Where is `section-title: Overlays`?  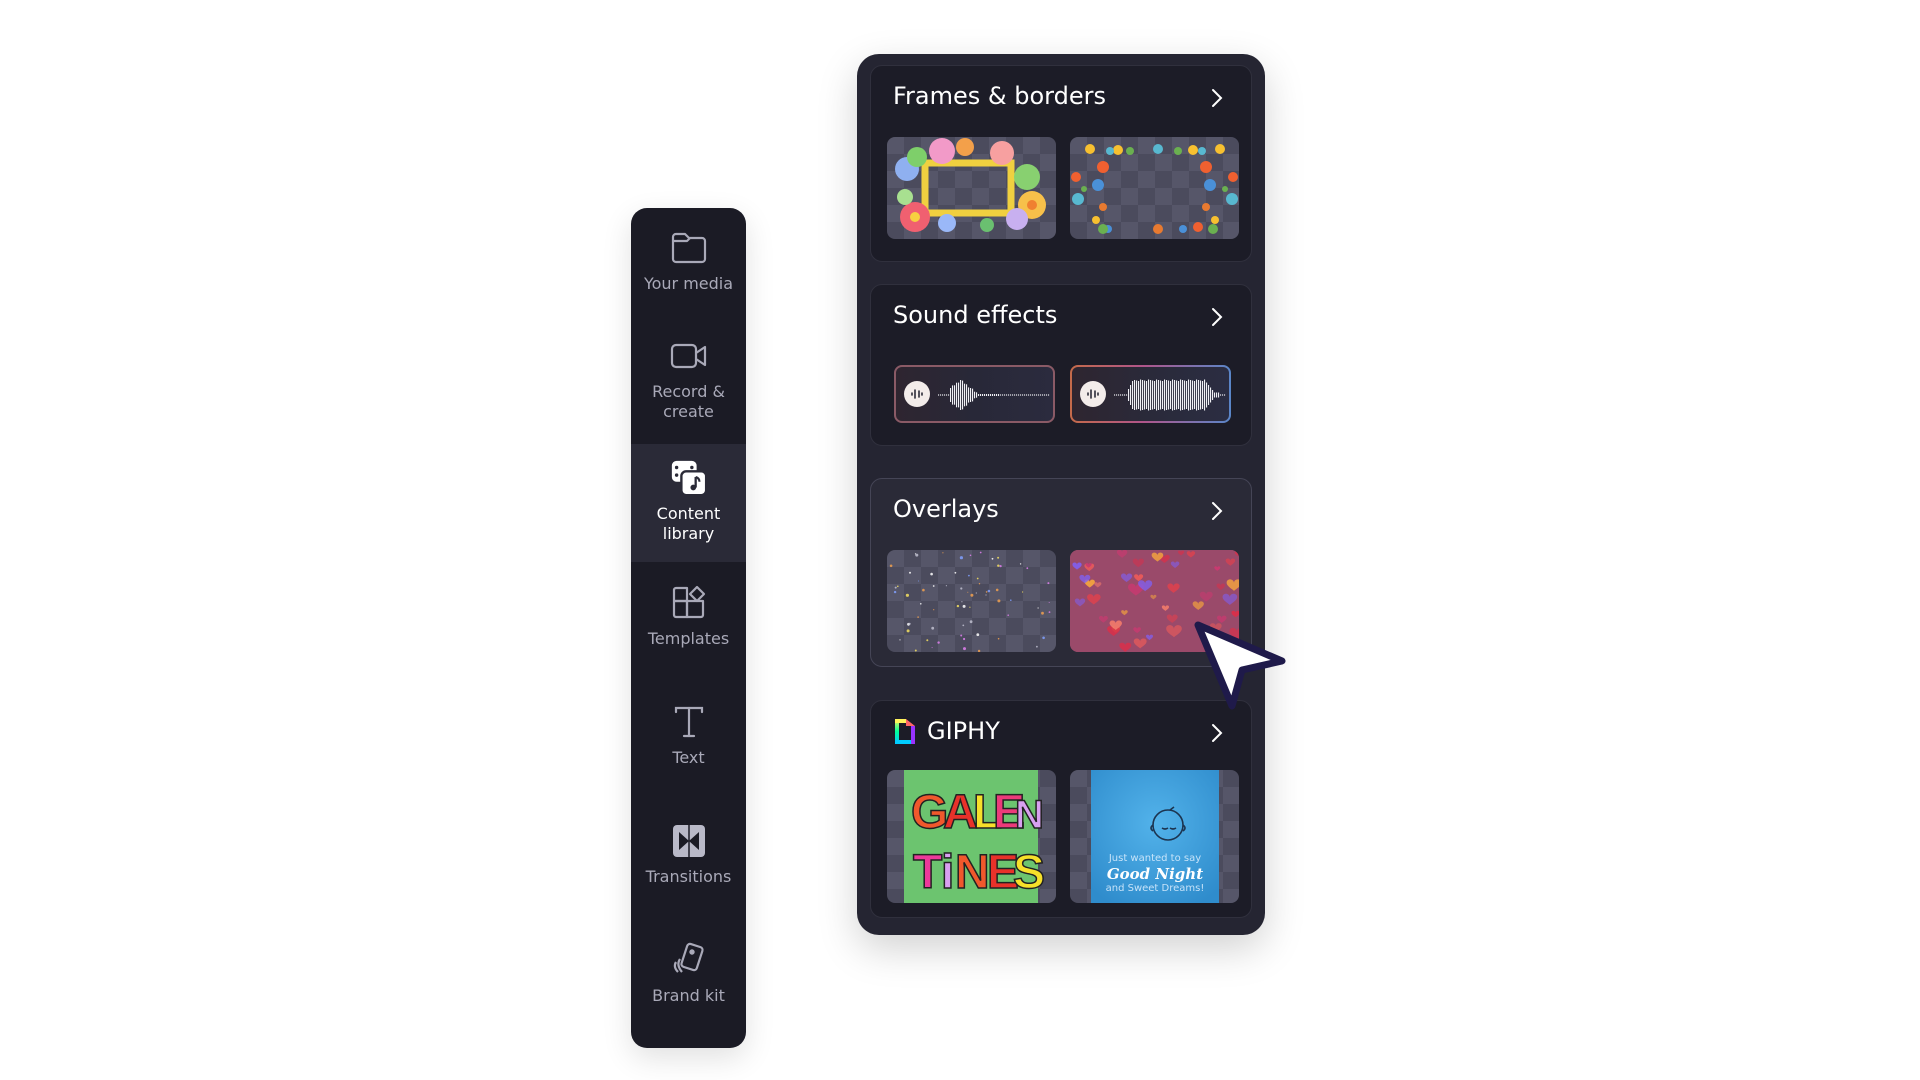
section-title: Overlays is located at coordinates (946, 509).